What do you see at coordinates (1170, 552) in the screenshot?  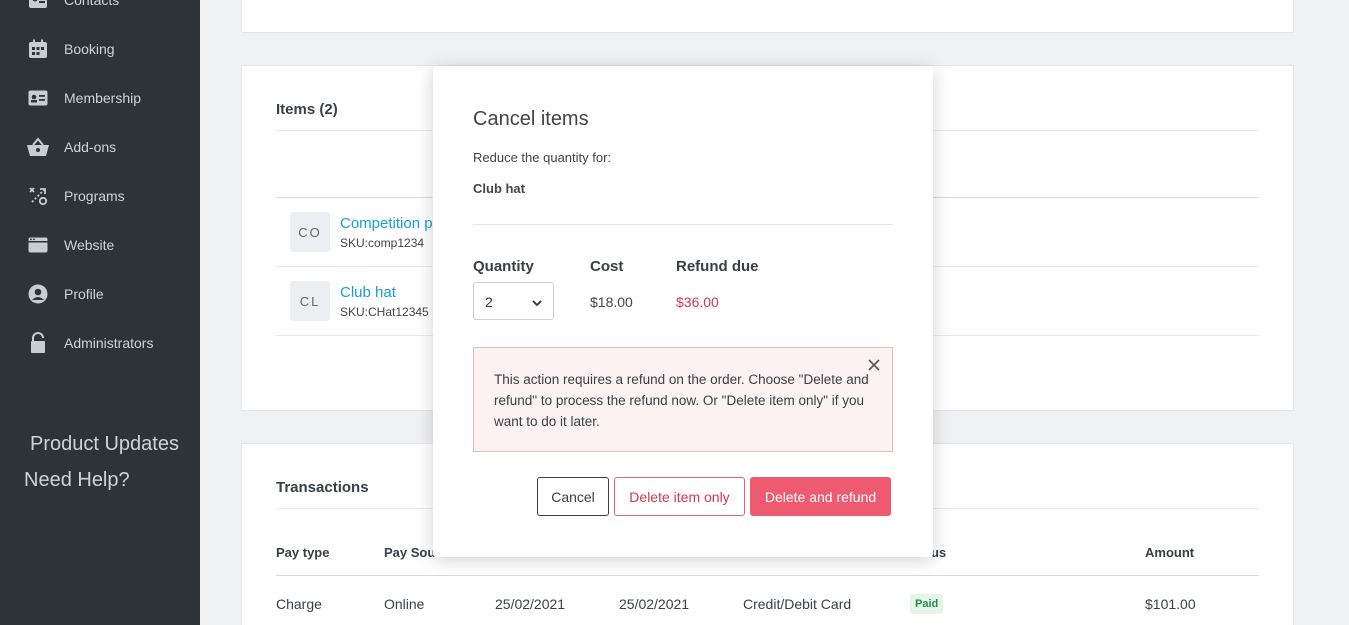 I see `column-header-amount: Amount` at bounding box center [1170, 552].